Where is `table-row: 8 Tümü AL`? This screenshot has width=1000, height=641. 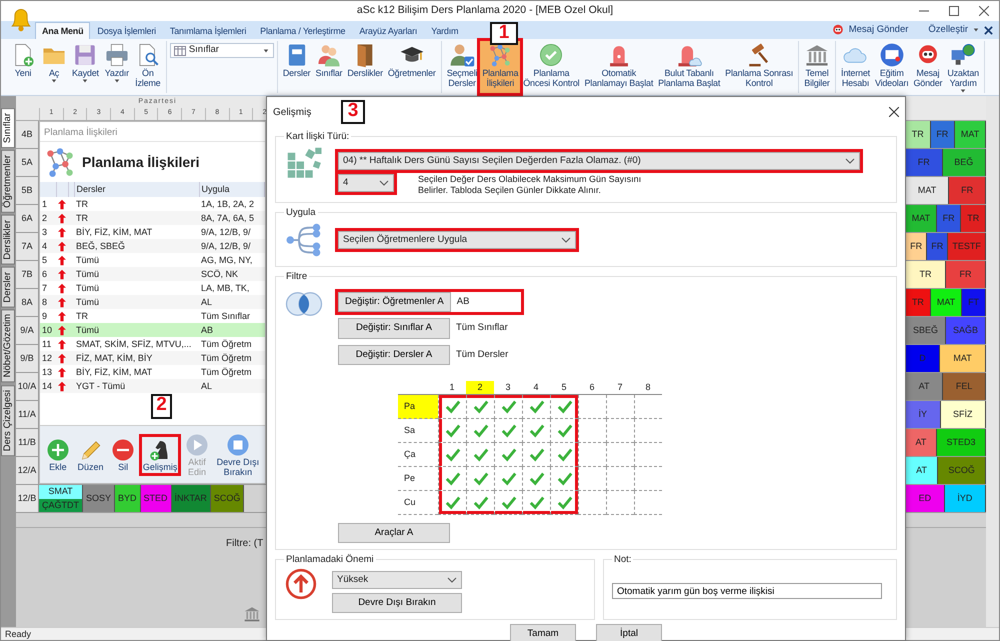
table-row: 8 Tümü AL is located at coordinates (152, 302).